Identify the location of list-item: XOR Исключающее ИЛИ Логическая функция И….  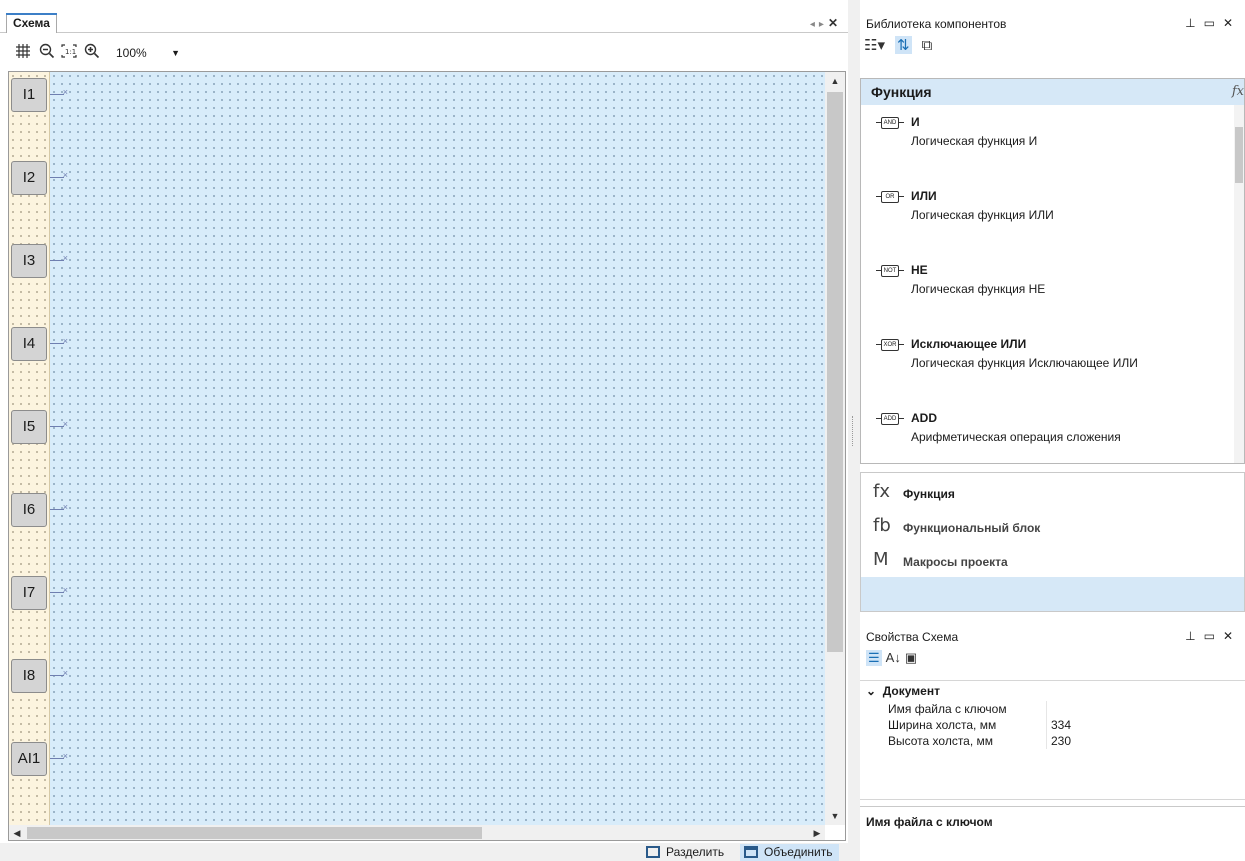
(1048, 370).